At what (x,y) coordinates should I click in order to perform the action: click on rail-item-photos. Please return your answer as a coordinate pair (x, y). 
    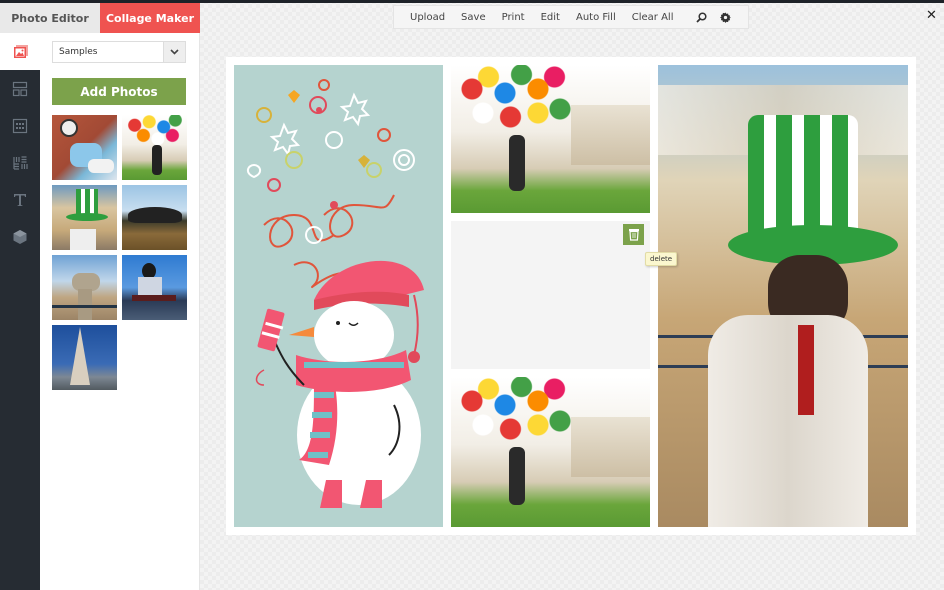
    Looking at the image, I should click on (20, 51).